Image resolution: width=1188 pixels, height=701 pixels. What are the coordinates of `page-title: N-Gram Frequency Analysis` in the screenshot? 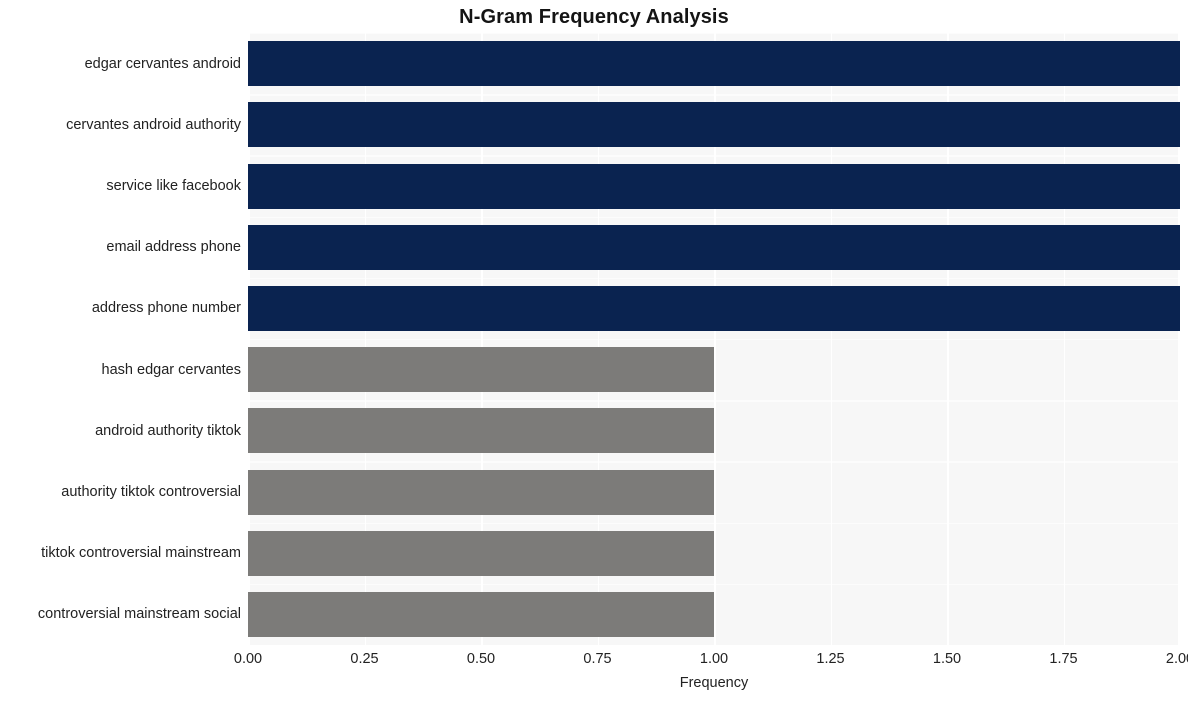 It's located at (594, 17).